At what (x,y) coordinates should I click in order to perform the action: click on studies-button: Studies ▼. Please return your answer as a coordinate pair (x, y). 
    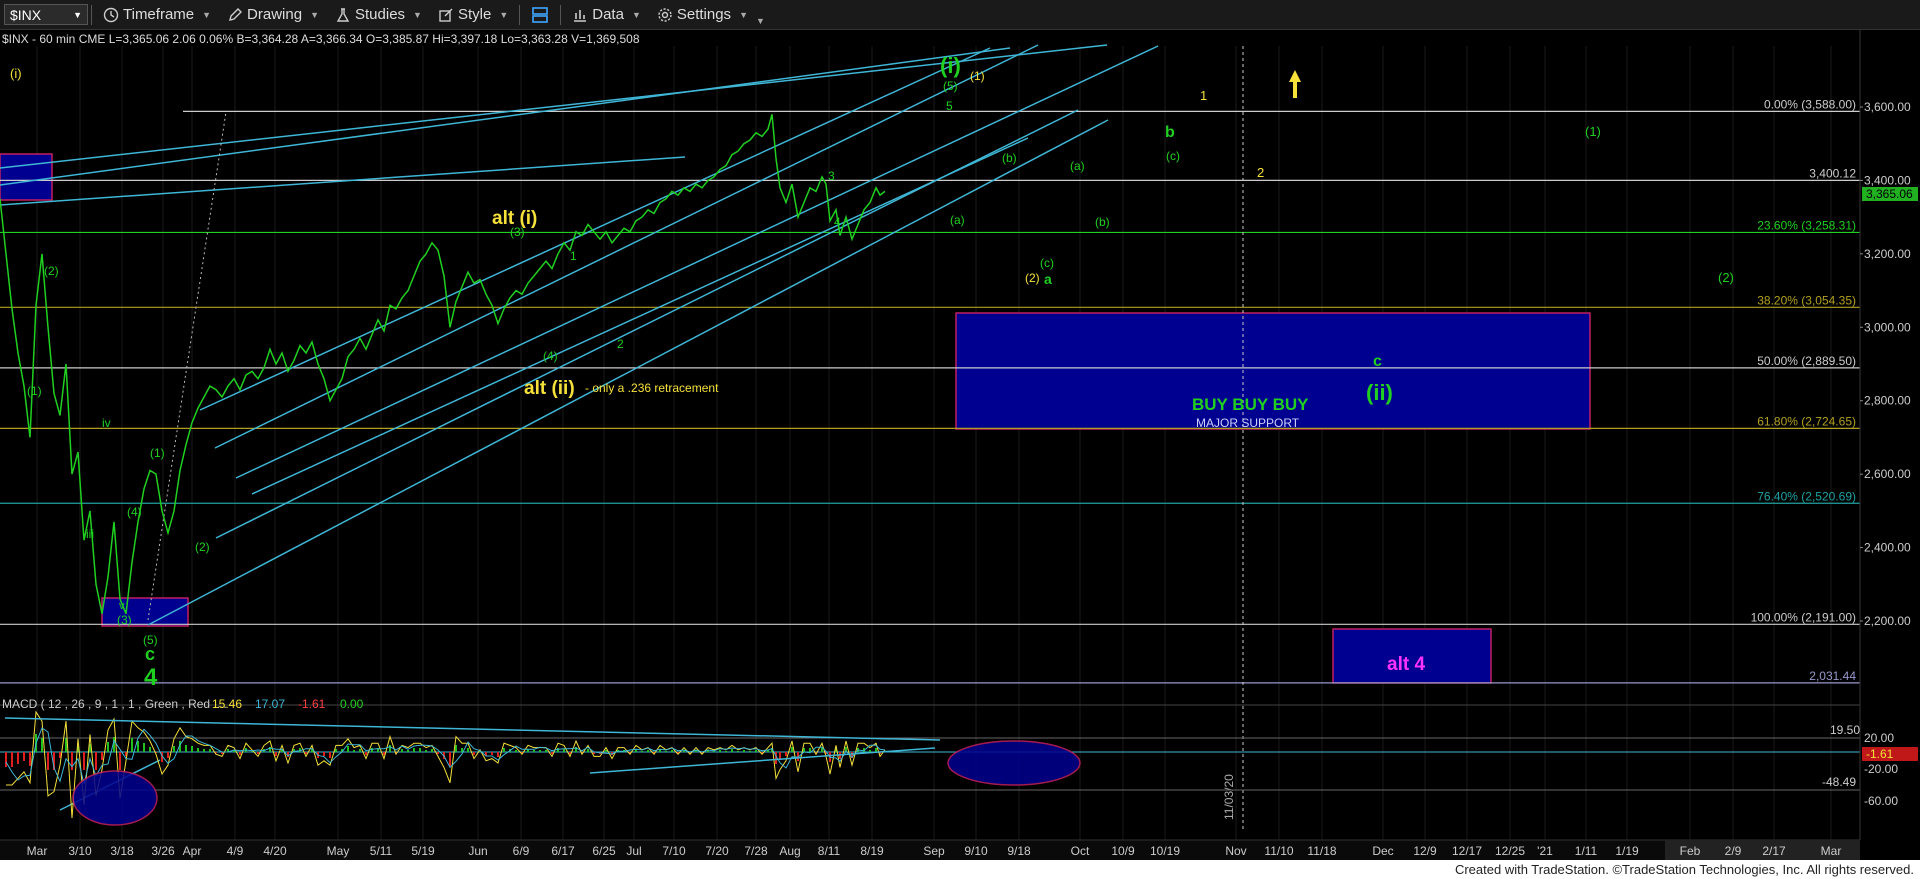
    Looking at the image, I should click on (378, 14).